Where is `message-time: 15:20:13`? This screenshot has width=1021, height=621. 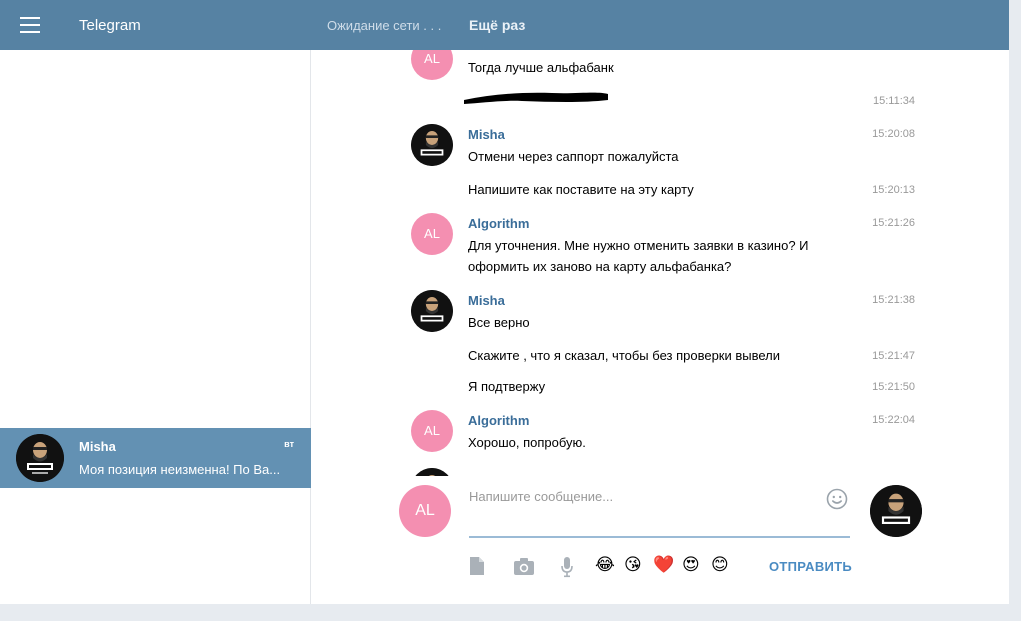 message-time: 15:20:13 is located at coordinates (893, 190).